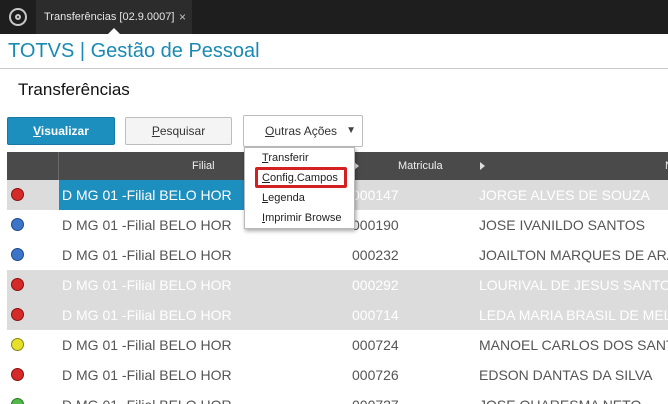 The height and width of the screenshot is (404, 668). I want to click on app-header: TOTVS | Gestão de Pessoal, so click(334, 51).